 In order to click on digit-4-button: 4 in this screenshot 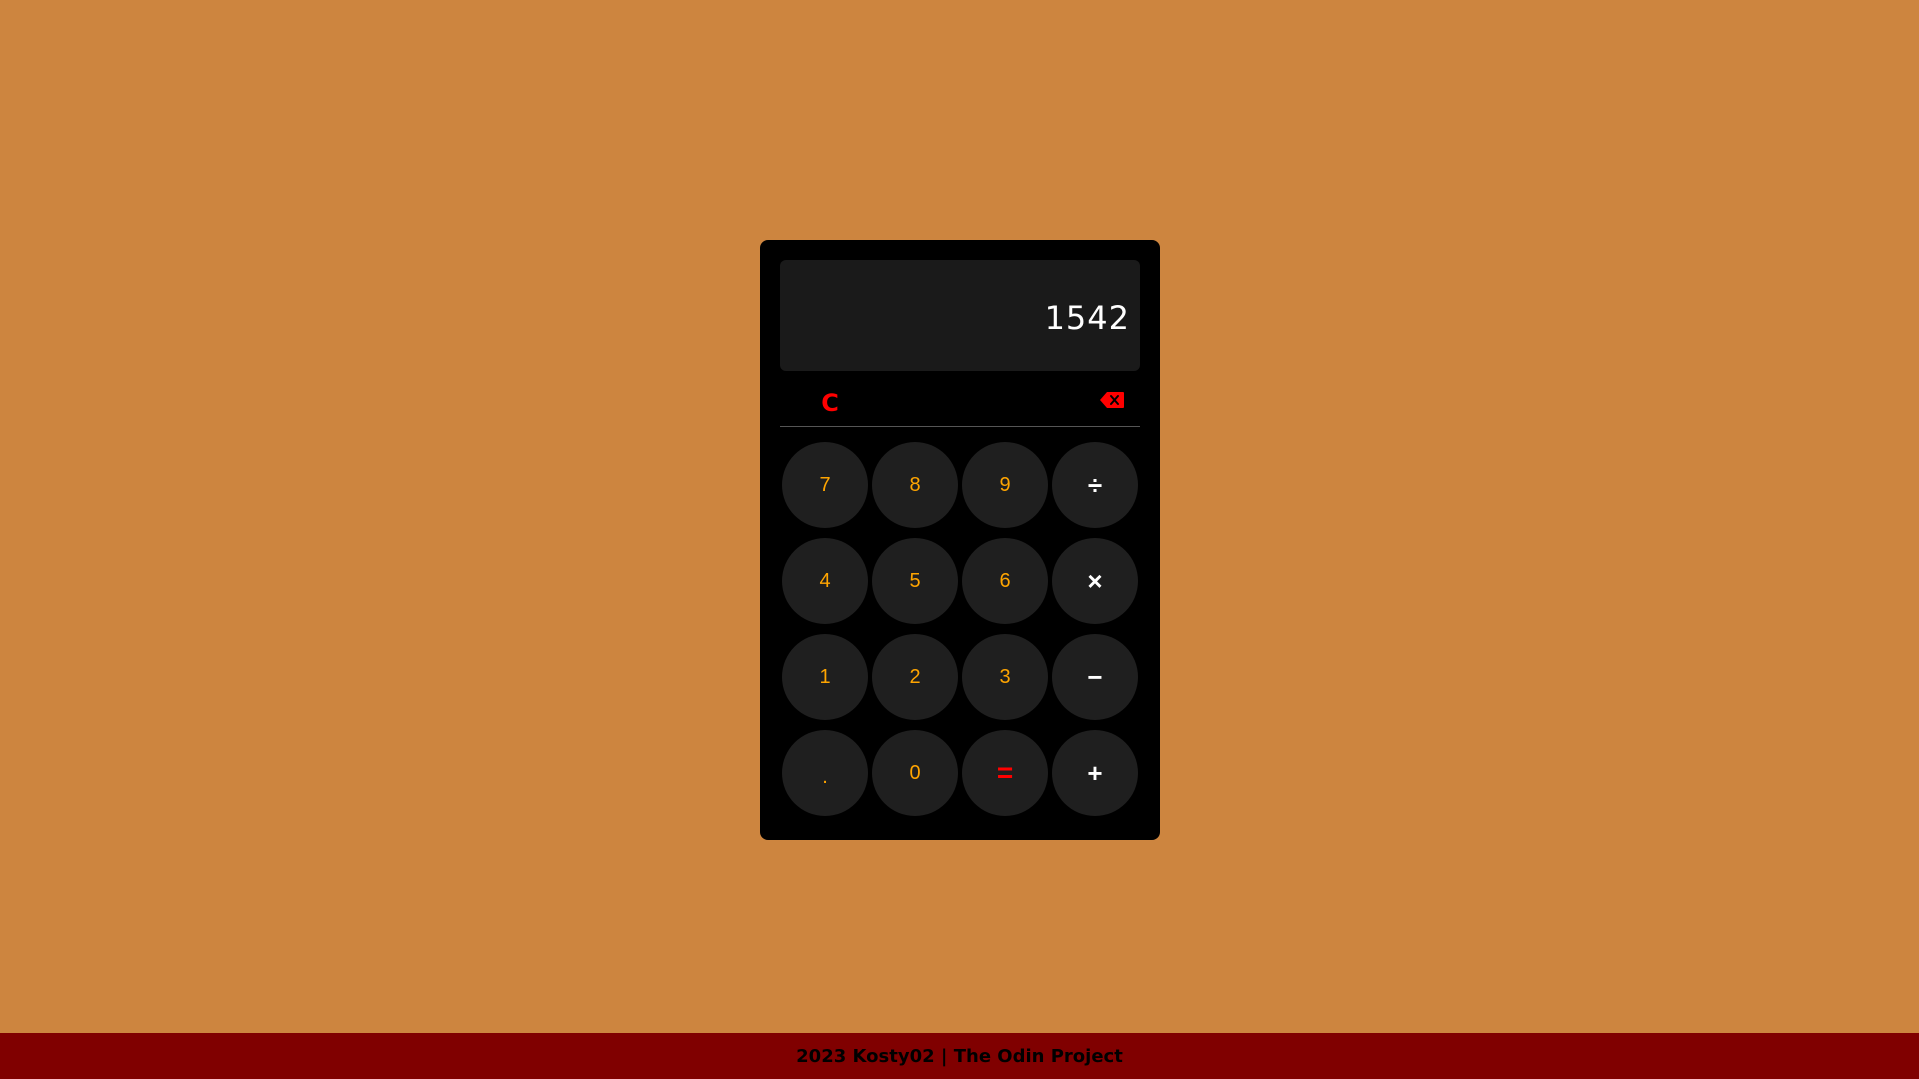, I will do `click(825, 581)`.